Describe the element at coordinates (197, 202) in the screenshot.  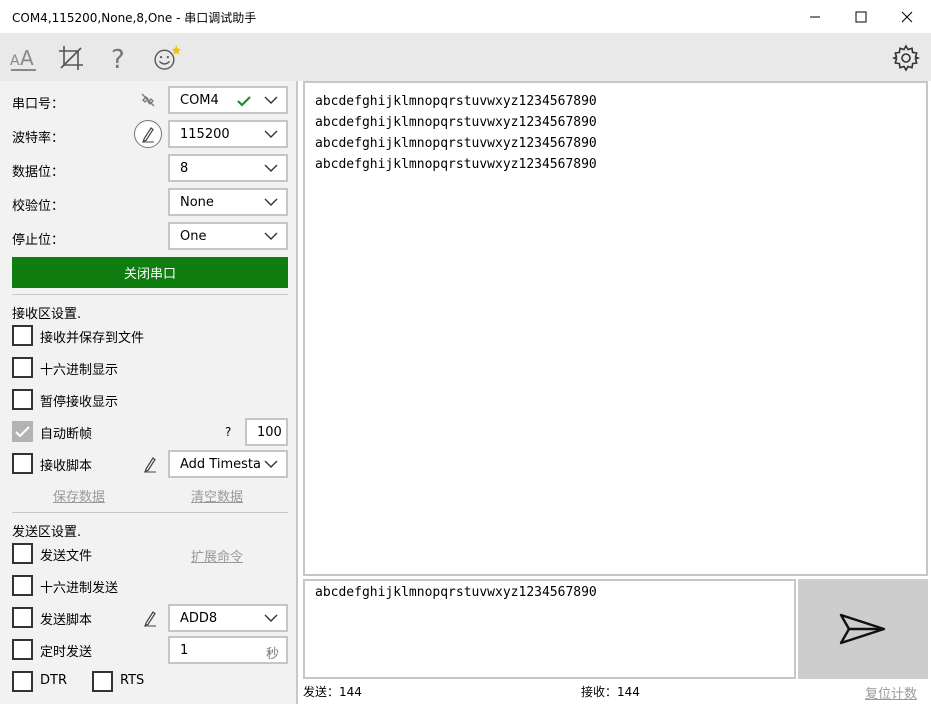
I see `parity-value: None` at that location.